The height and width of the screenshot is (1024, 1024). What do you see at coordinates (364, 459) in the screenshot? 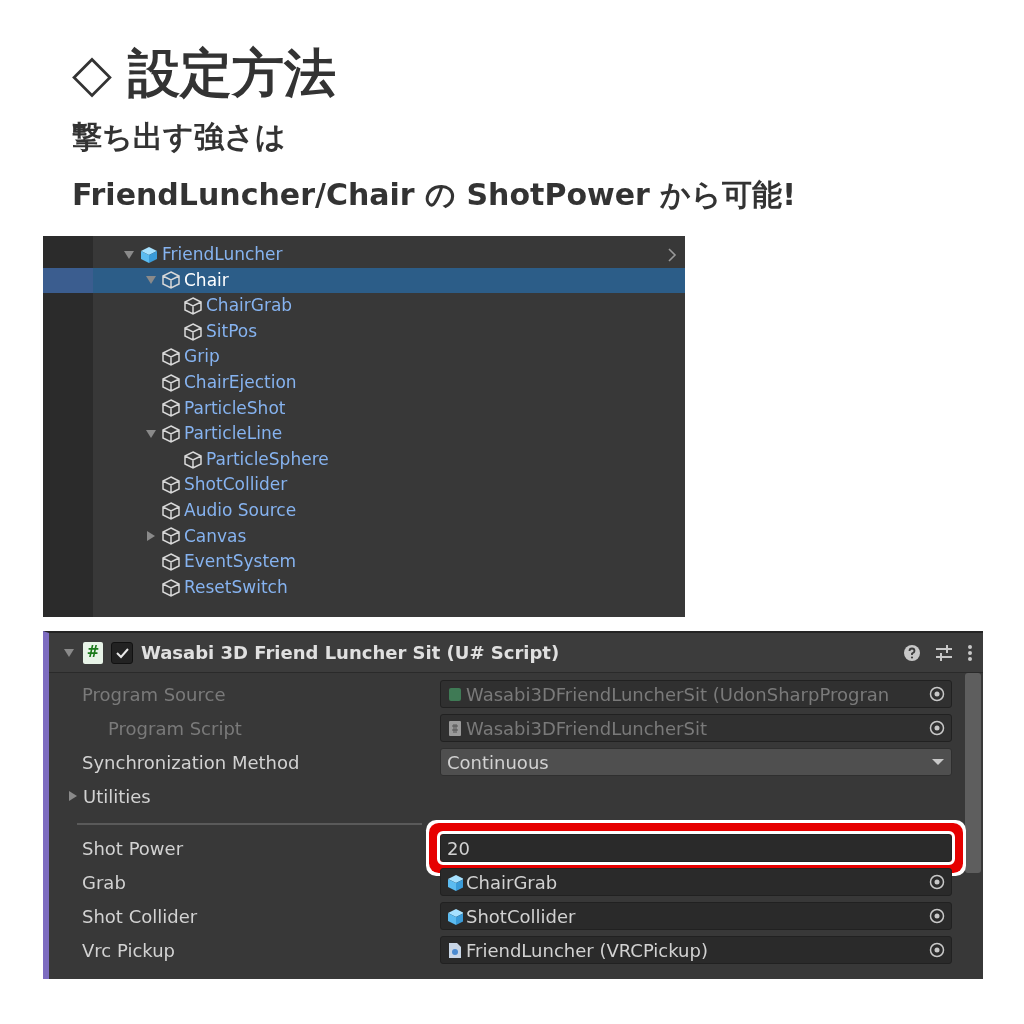
I see `hierarchy-item: ParticleSphere` at bounding box center [364, 459].